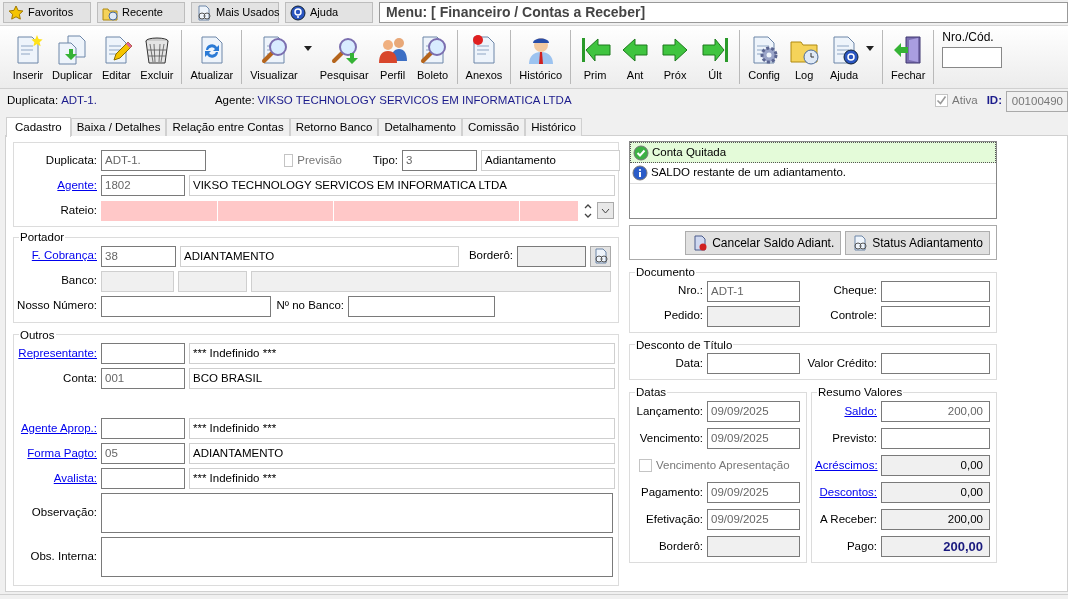 The width and height of the screenshot is (1068, 599). Describe the element at coordinates (143, 379) in the screenshot. I see `input-field: 001` at that location.